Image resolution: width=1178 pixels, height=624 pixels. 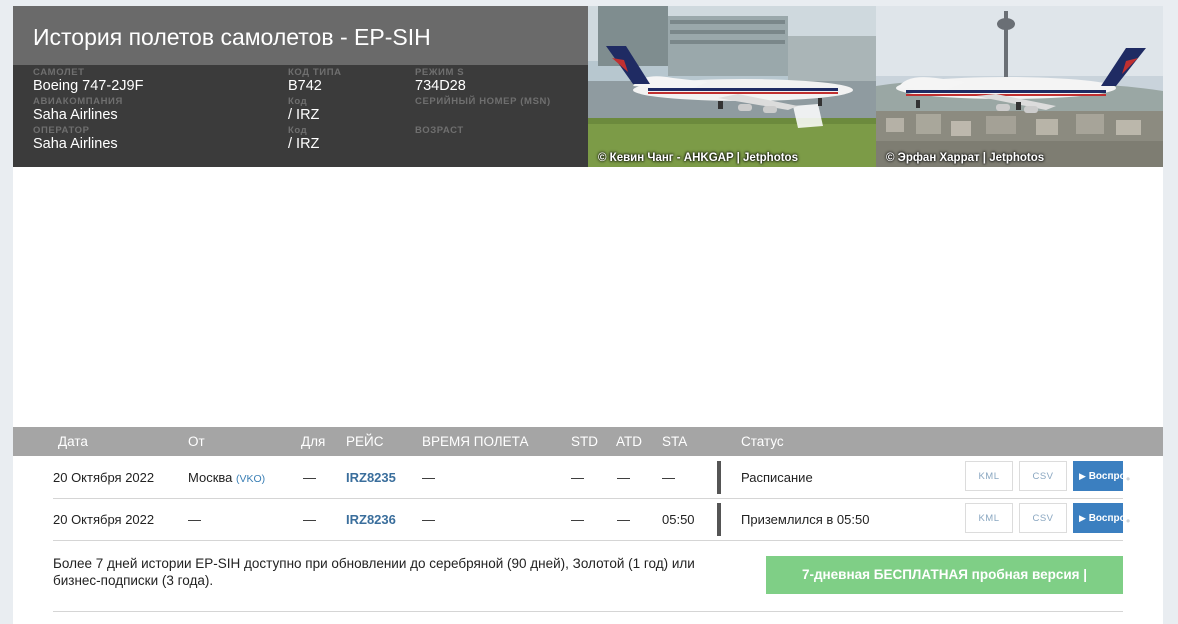 What do you see at coordinates (196, 441) in the screenshot?
I see `col-from: От` at bounding box center [196, 441].